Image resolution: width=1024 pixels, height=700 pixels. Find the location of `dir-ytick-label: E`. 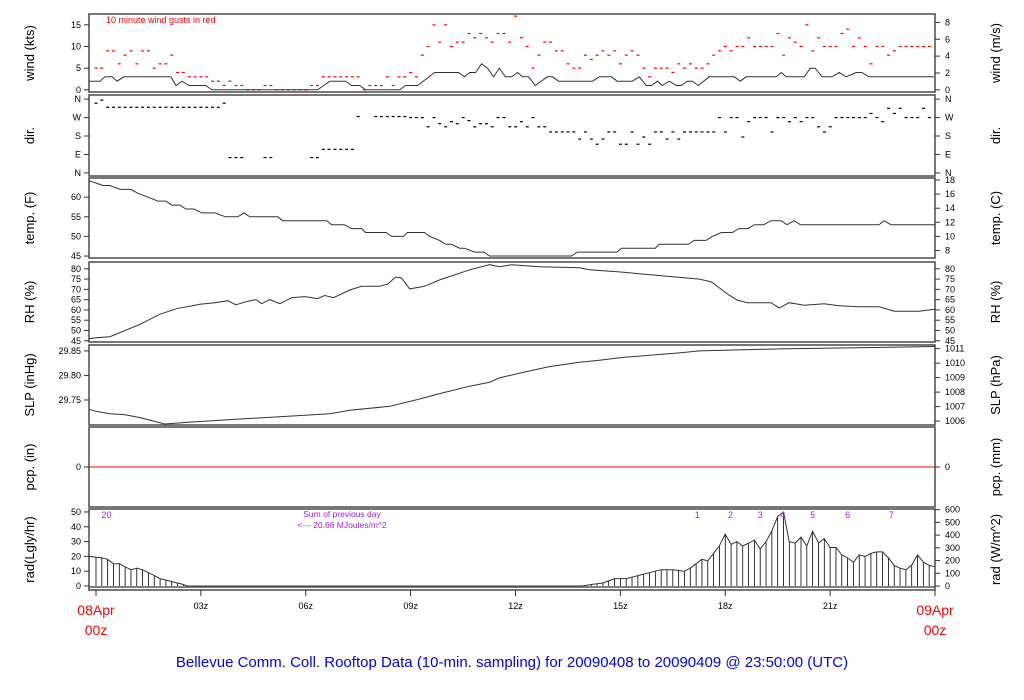

dir-ytick-label: E is located at coordinates (78, 154).